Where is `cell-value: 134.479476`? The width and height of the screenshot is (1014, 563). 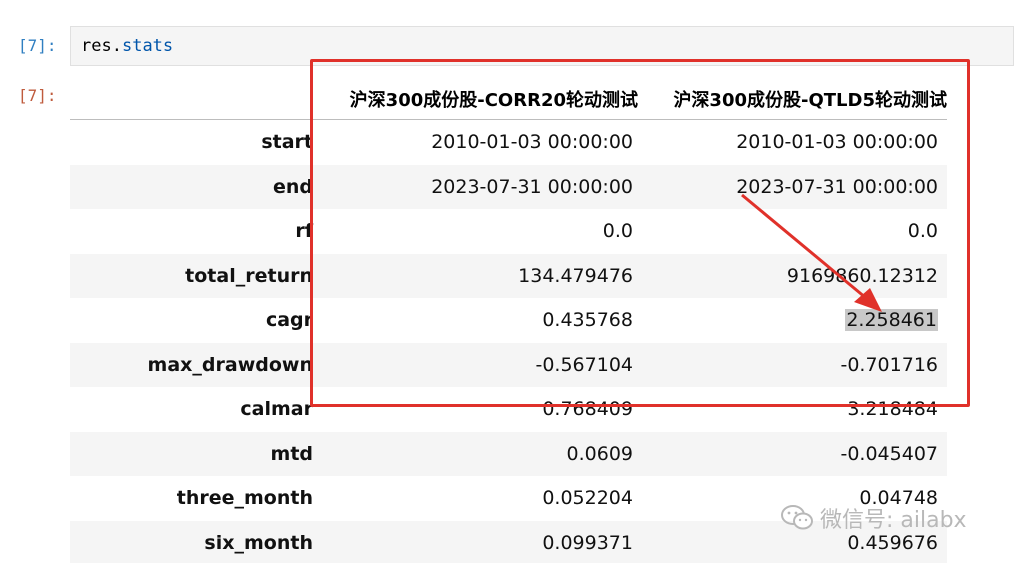 cell-value: 134.479476 is located at coordinates (575, 275).